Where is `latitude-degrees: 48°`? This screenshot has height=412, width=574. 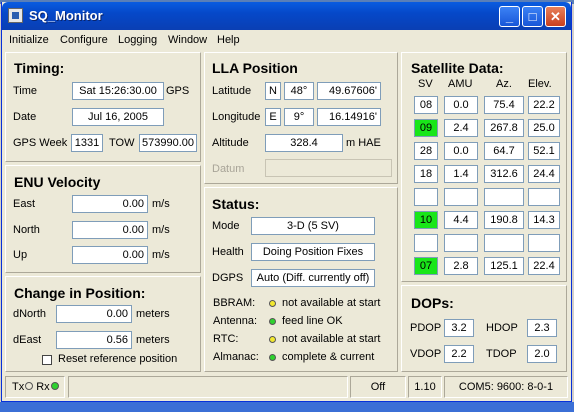
latitude-degrees: 48° is located at coordinates (299, 91).